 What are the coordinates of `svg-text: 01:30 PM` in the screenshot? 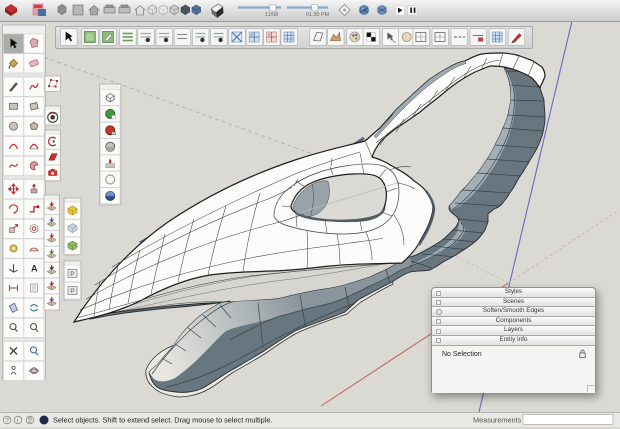 It's located at (318, 15).